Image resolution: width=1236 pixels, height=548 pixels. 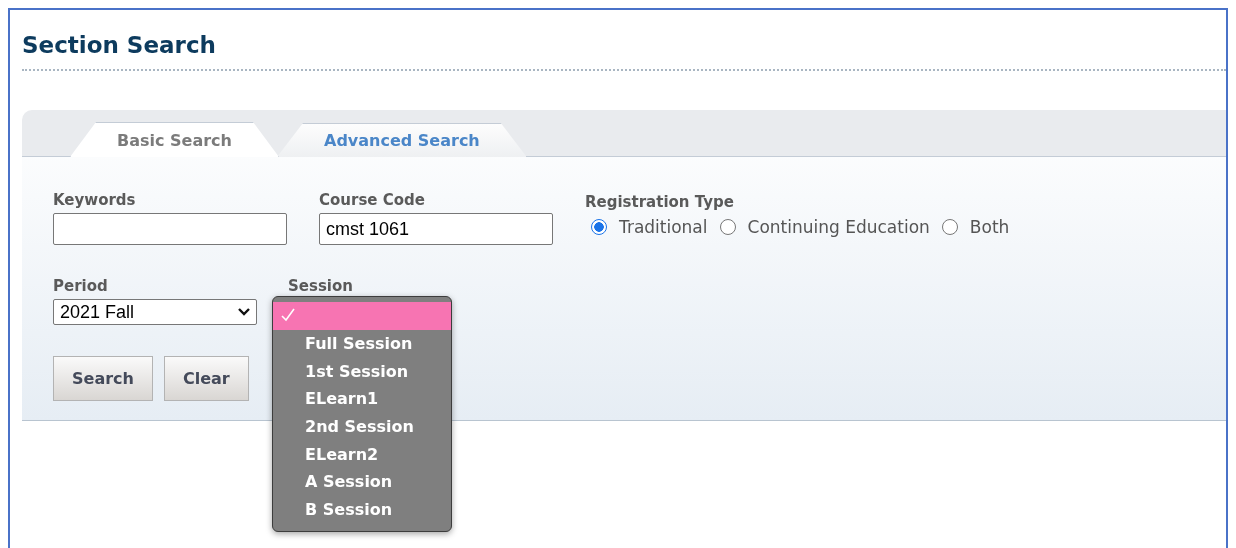 What do you see at coordinates (362, 343) in the screenshot?
I see `menu-option: Full Session` at bounding box center [362, 343].